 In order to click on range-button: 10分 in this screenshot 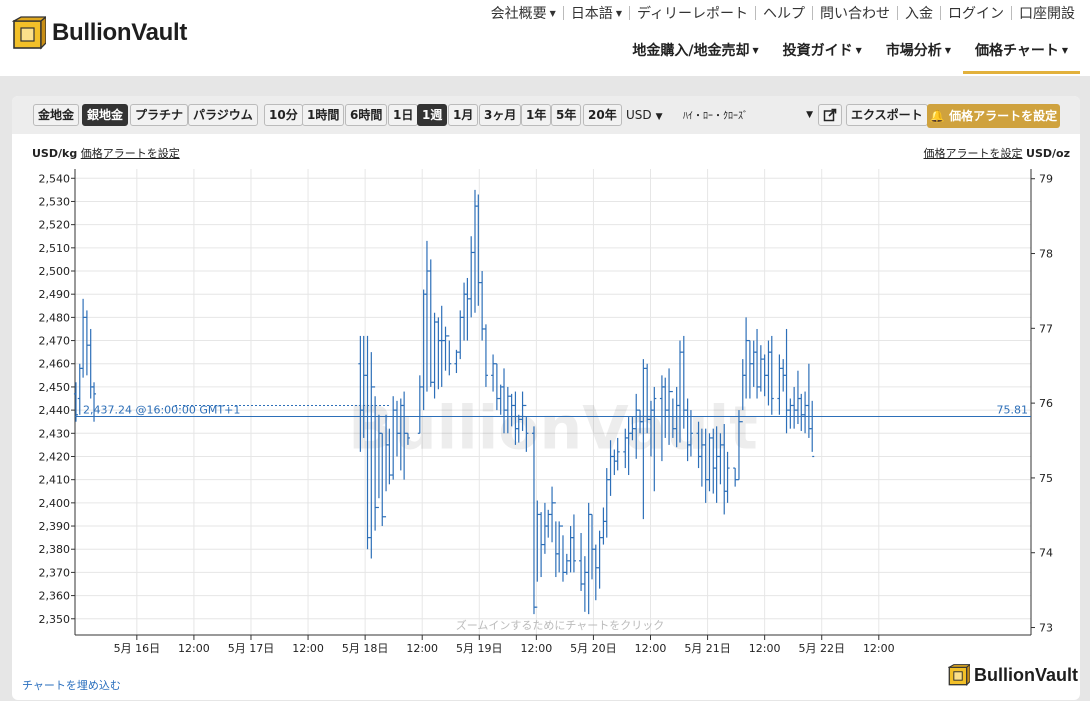, I will do `click(283, 115)`.